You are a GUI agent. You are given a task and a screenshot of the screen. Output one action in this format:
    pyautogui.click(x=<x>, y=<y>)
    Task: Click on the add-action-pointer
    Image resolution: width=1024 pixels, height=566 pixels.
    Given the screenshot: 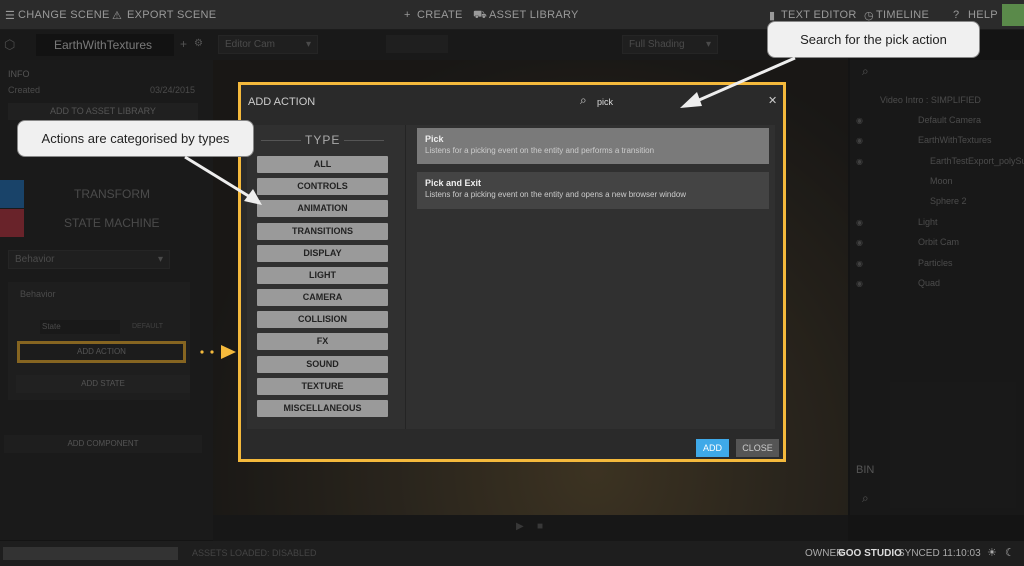 What is the action you would take?
    pyautogui.click(x=218, y=352)
    